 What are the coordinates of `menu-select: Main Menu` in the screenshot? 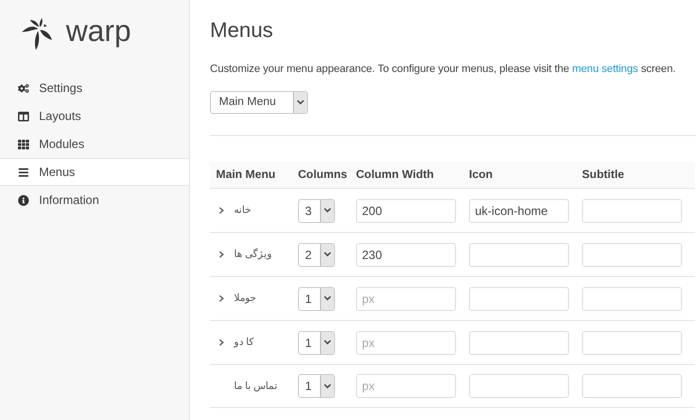 It's located at (259, 102).